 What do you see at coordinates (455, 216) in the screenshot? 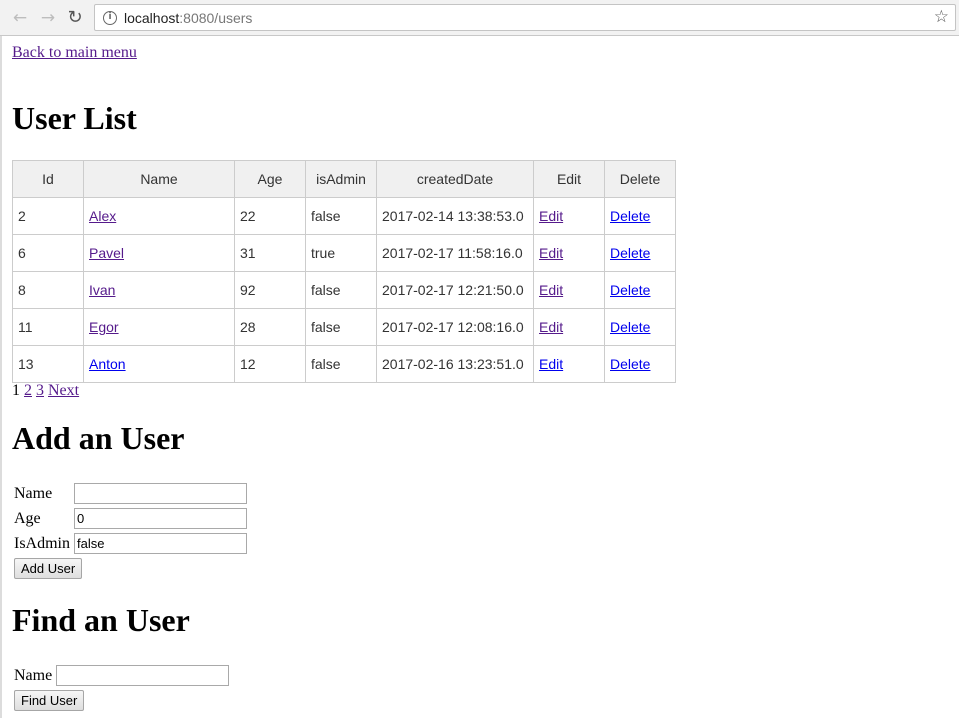
I see `cell-created-date: 2017-02-14 13:38:53.0` at bounding box center [455, 216].